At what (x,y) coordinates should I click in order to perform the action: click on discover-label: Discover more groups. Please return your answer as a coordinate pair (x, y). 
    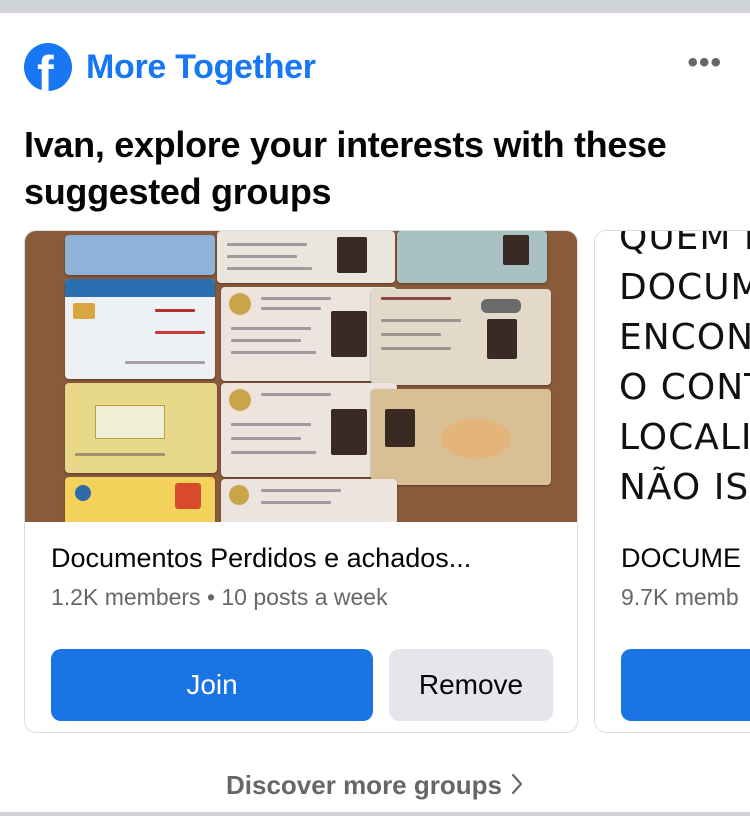
    Looking at the image, I should click on (364, 785).